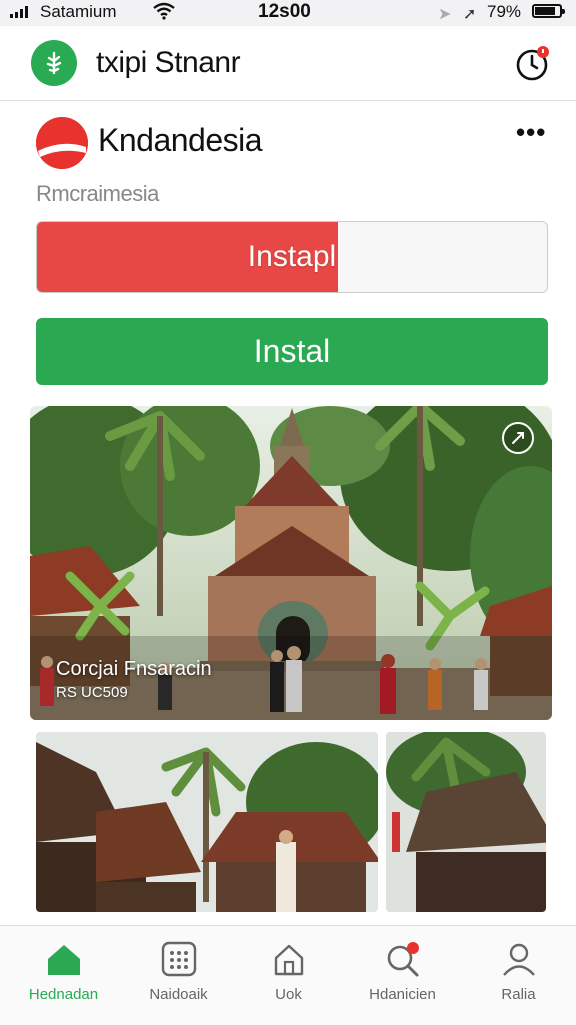  Describe the element at coordinates (402, 994) in the screenshot. I see `tab-label: Hdanicien` at that location.